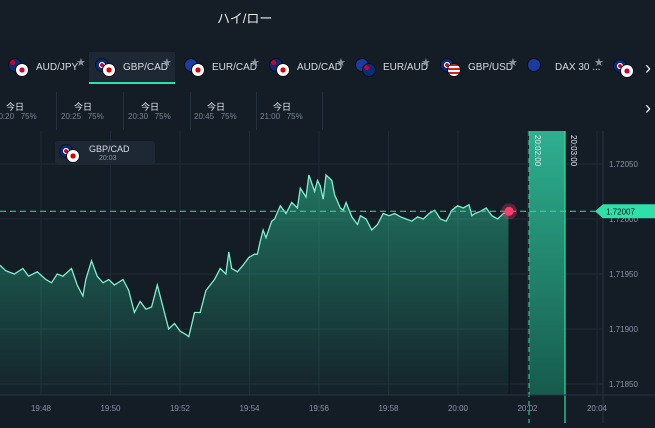 This screenshot has width=655, height=428. Describe the element at coordinates (534, 65) in the screenshot. I see `dax-flag-icon` at that location.